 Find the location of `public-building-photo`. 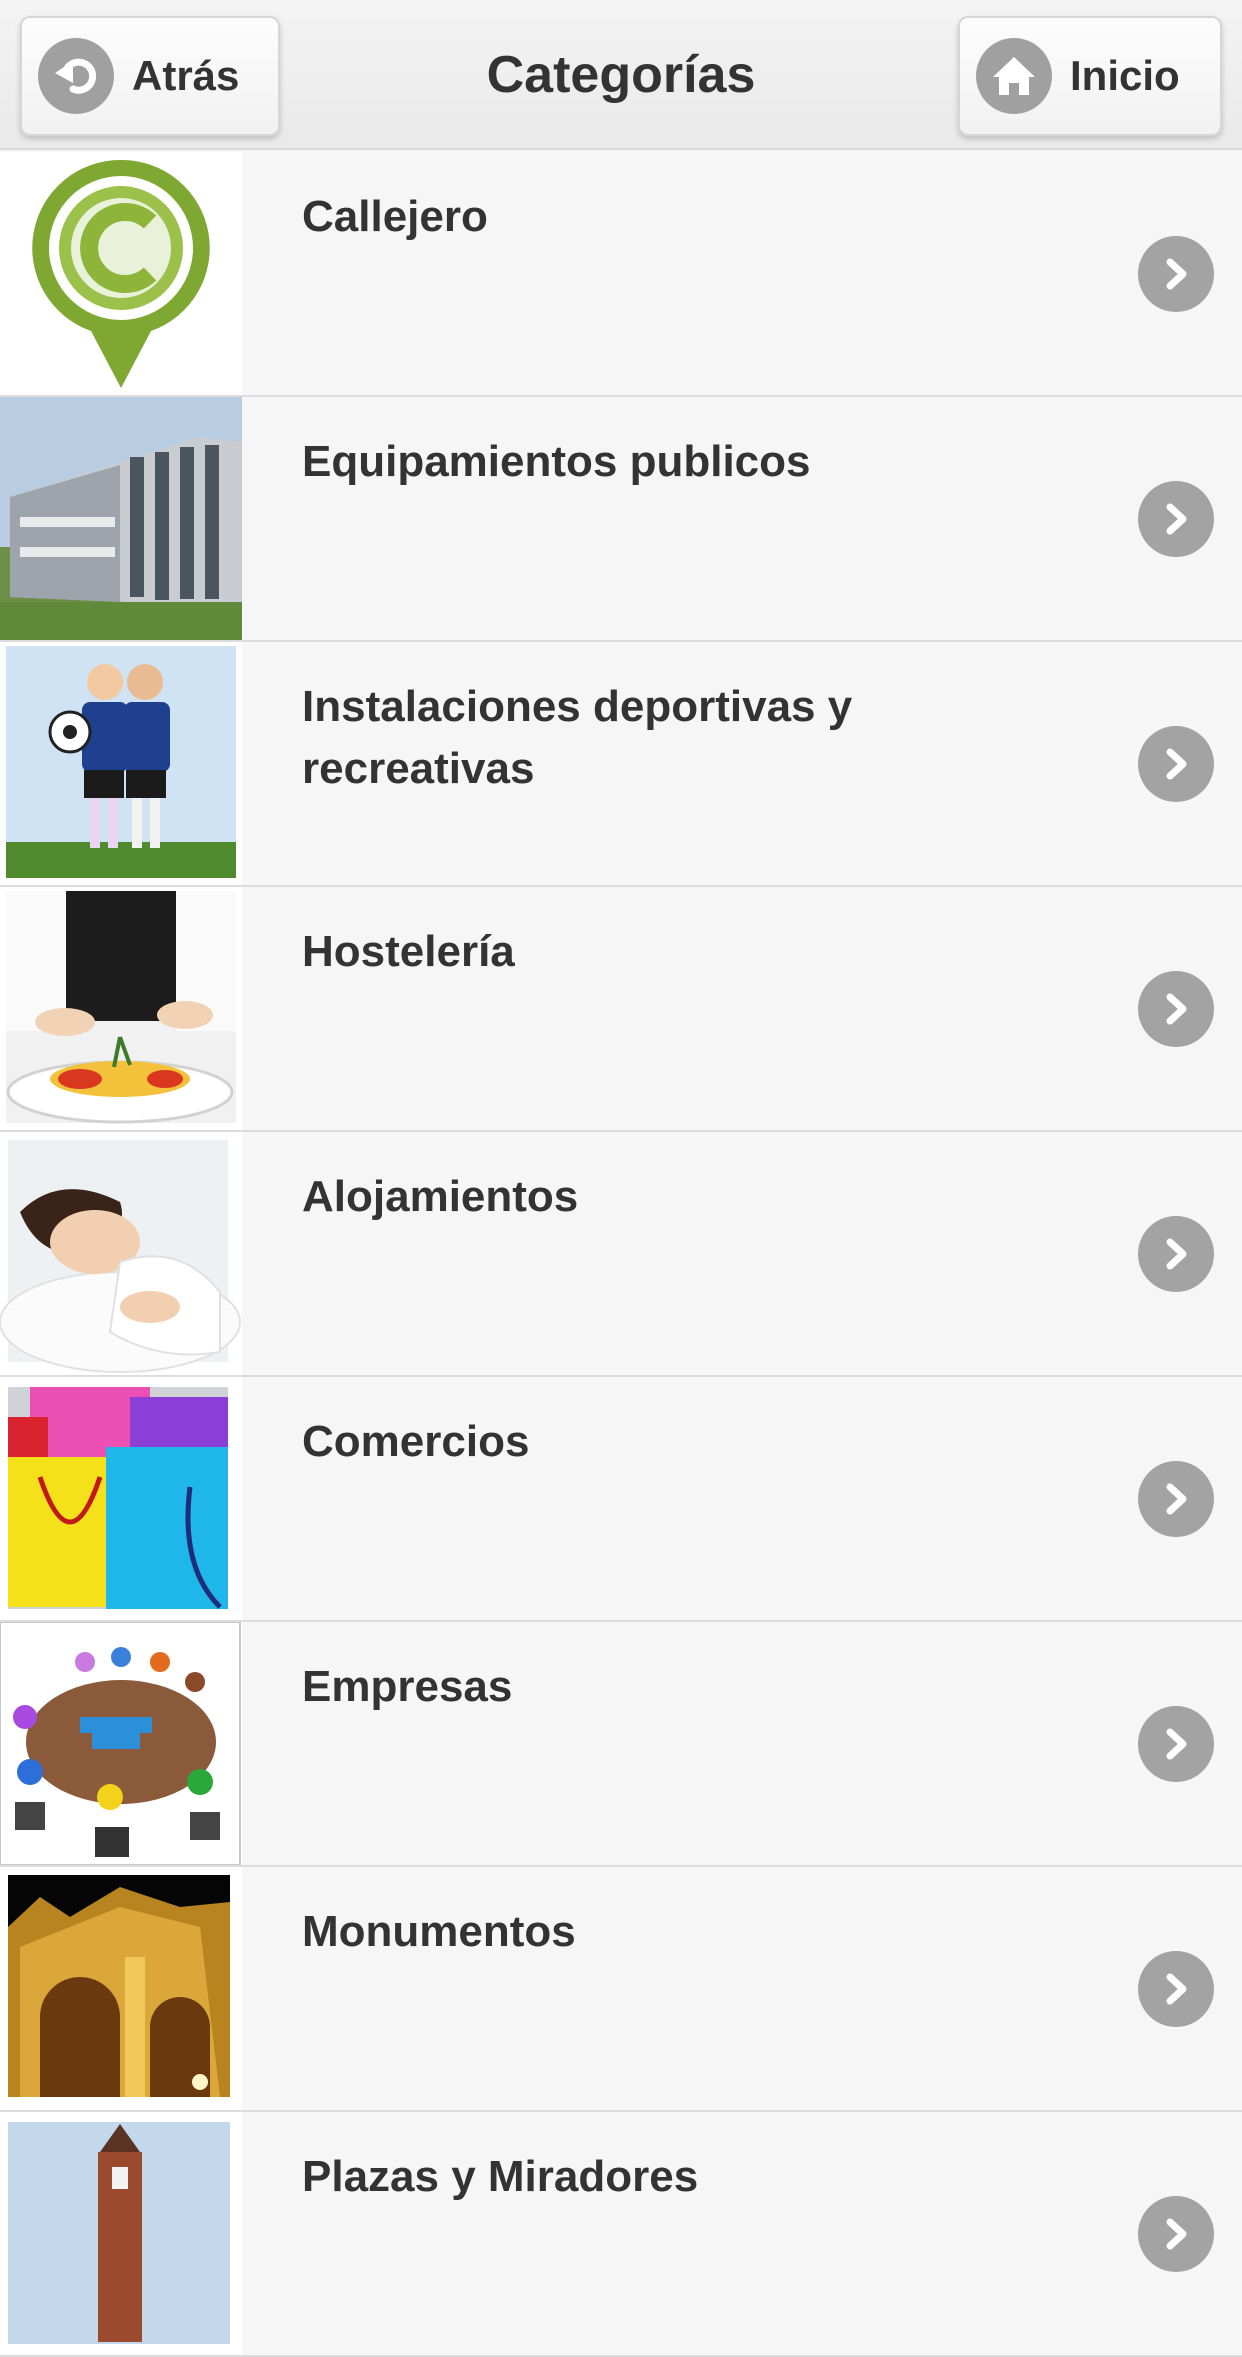

public-building-photo is located at coordinates (121, 518).